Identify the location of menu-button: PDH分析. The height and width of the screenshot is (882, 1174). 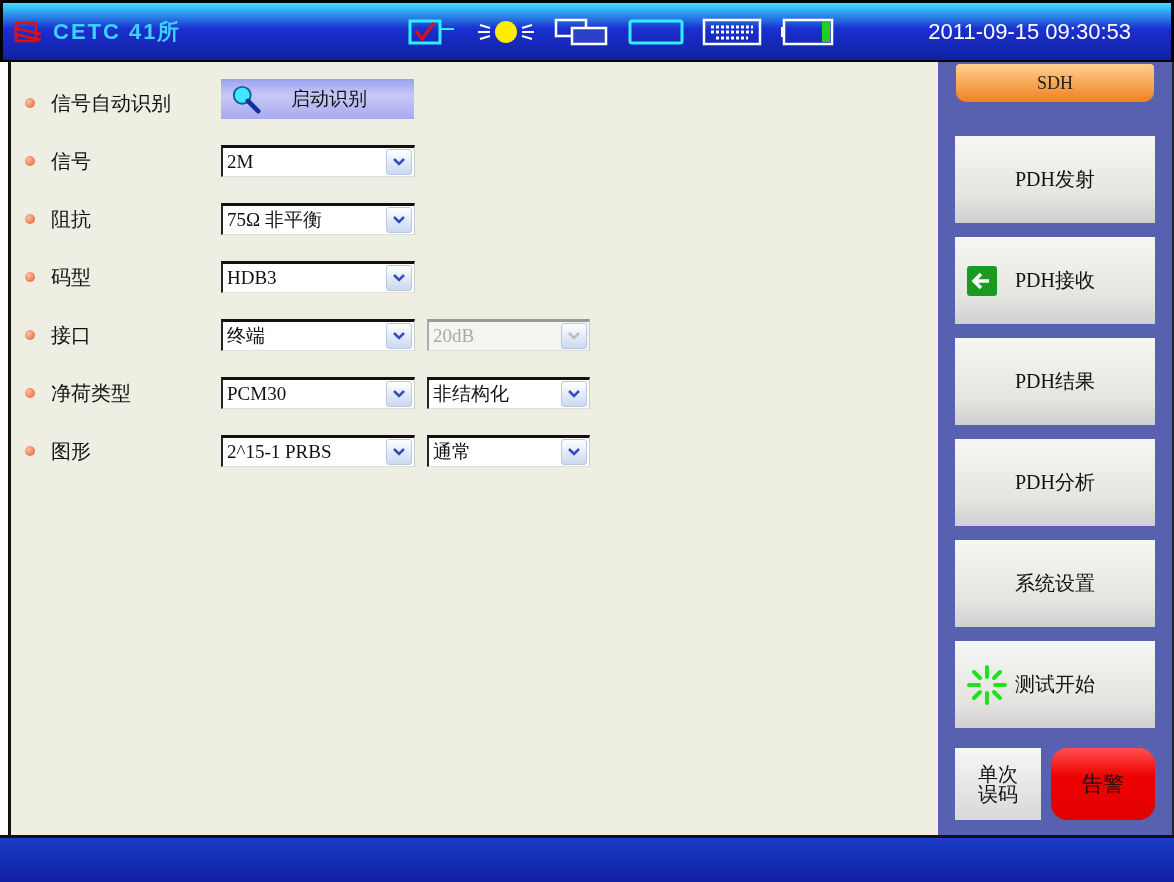
(1055, 482).